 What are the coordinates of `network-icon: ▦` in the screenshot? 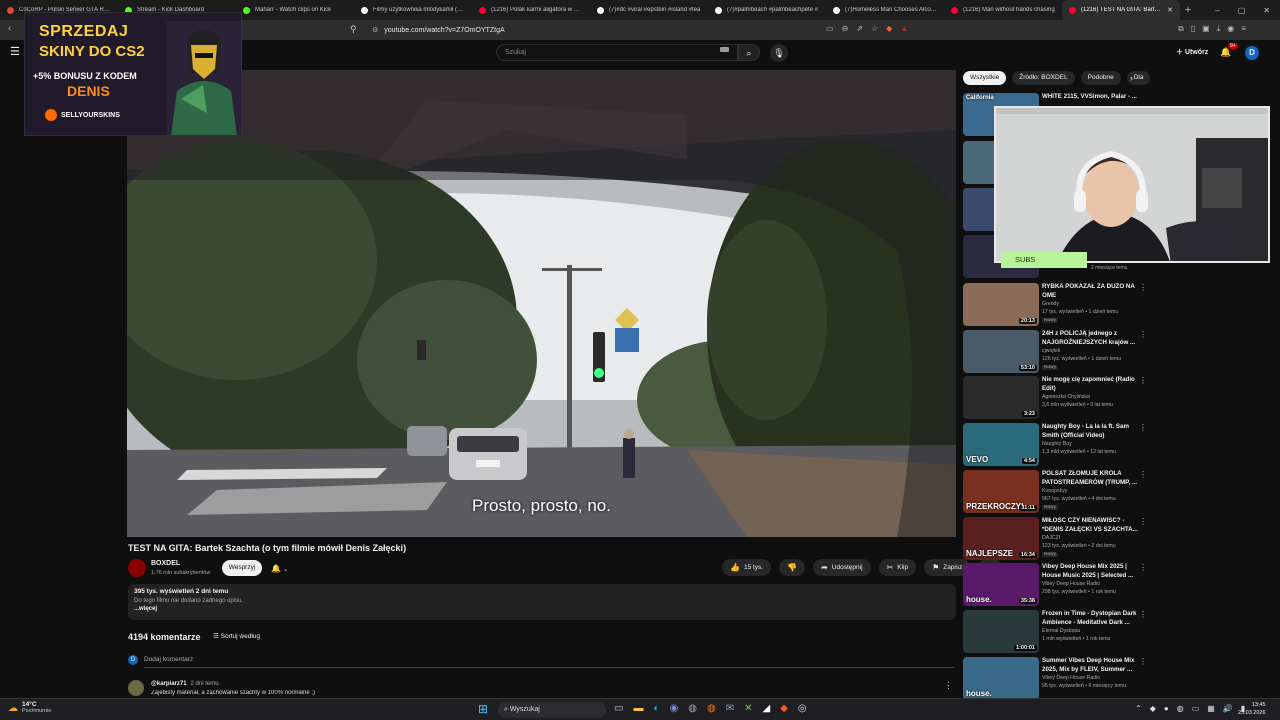 It's located at (1211, 708).